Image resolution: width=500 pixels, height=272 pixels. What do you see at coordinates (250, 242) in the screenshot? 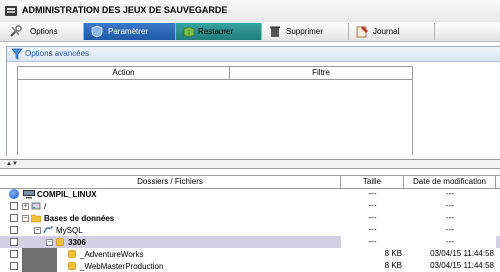
I see `tree-row-3306: − 3306 --- ---` at bounding box center [250, 242].